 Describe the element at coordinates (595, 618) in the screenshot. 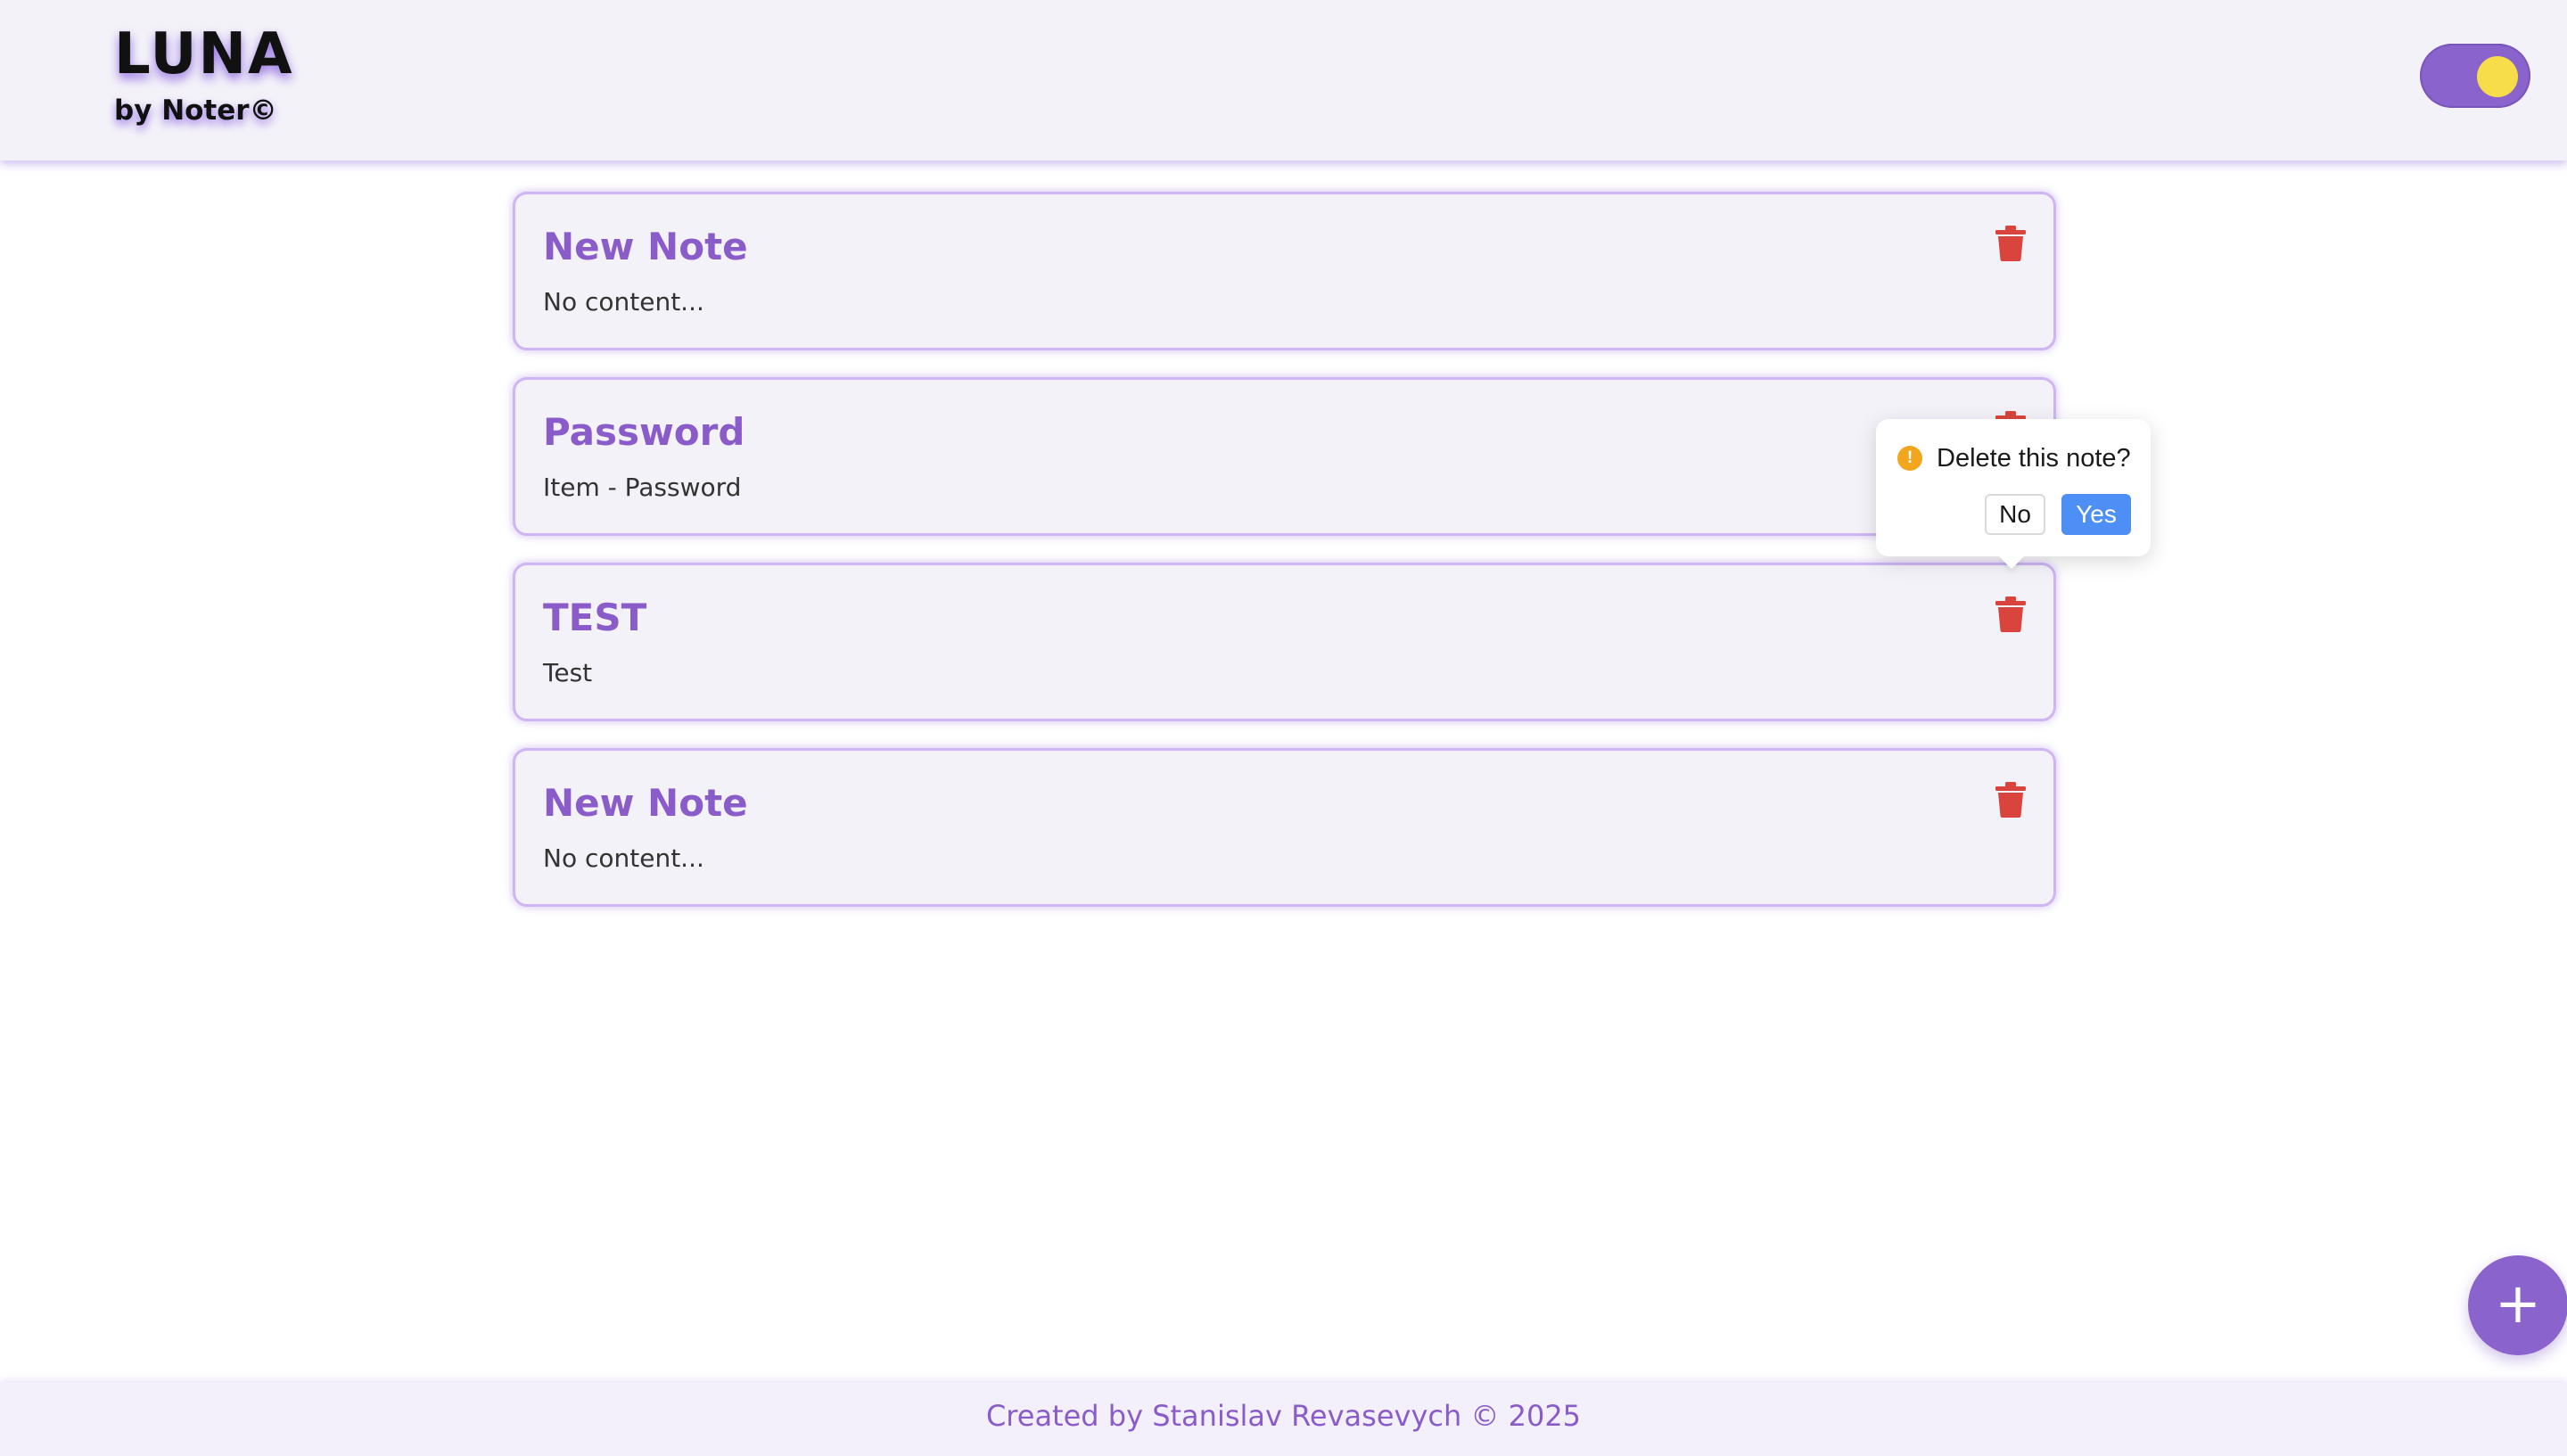

I see `note-title: TEST` at that location.